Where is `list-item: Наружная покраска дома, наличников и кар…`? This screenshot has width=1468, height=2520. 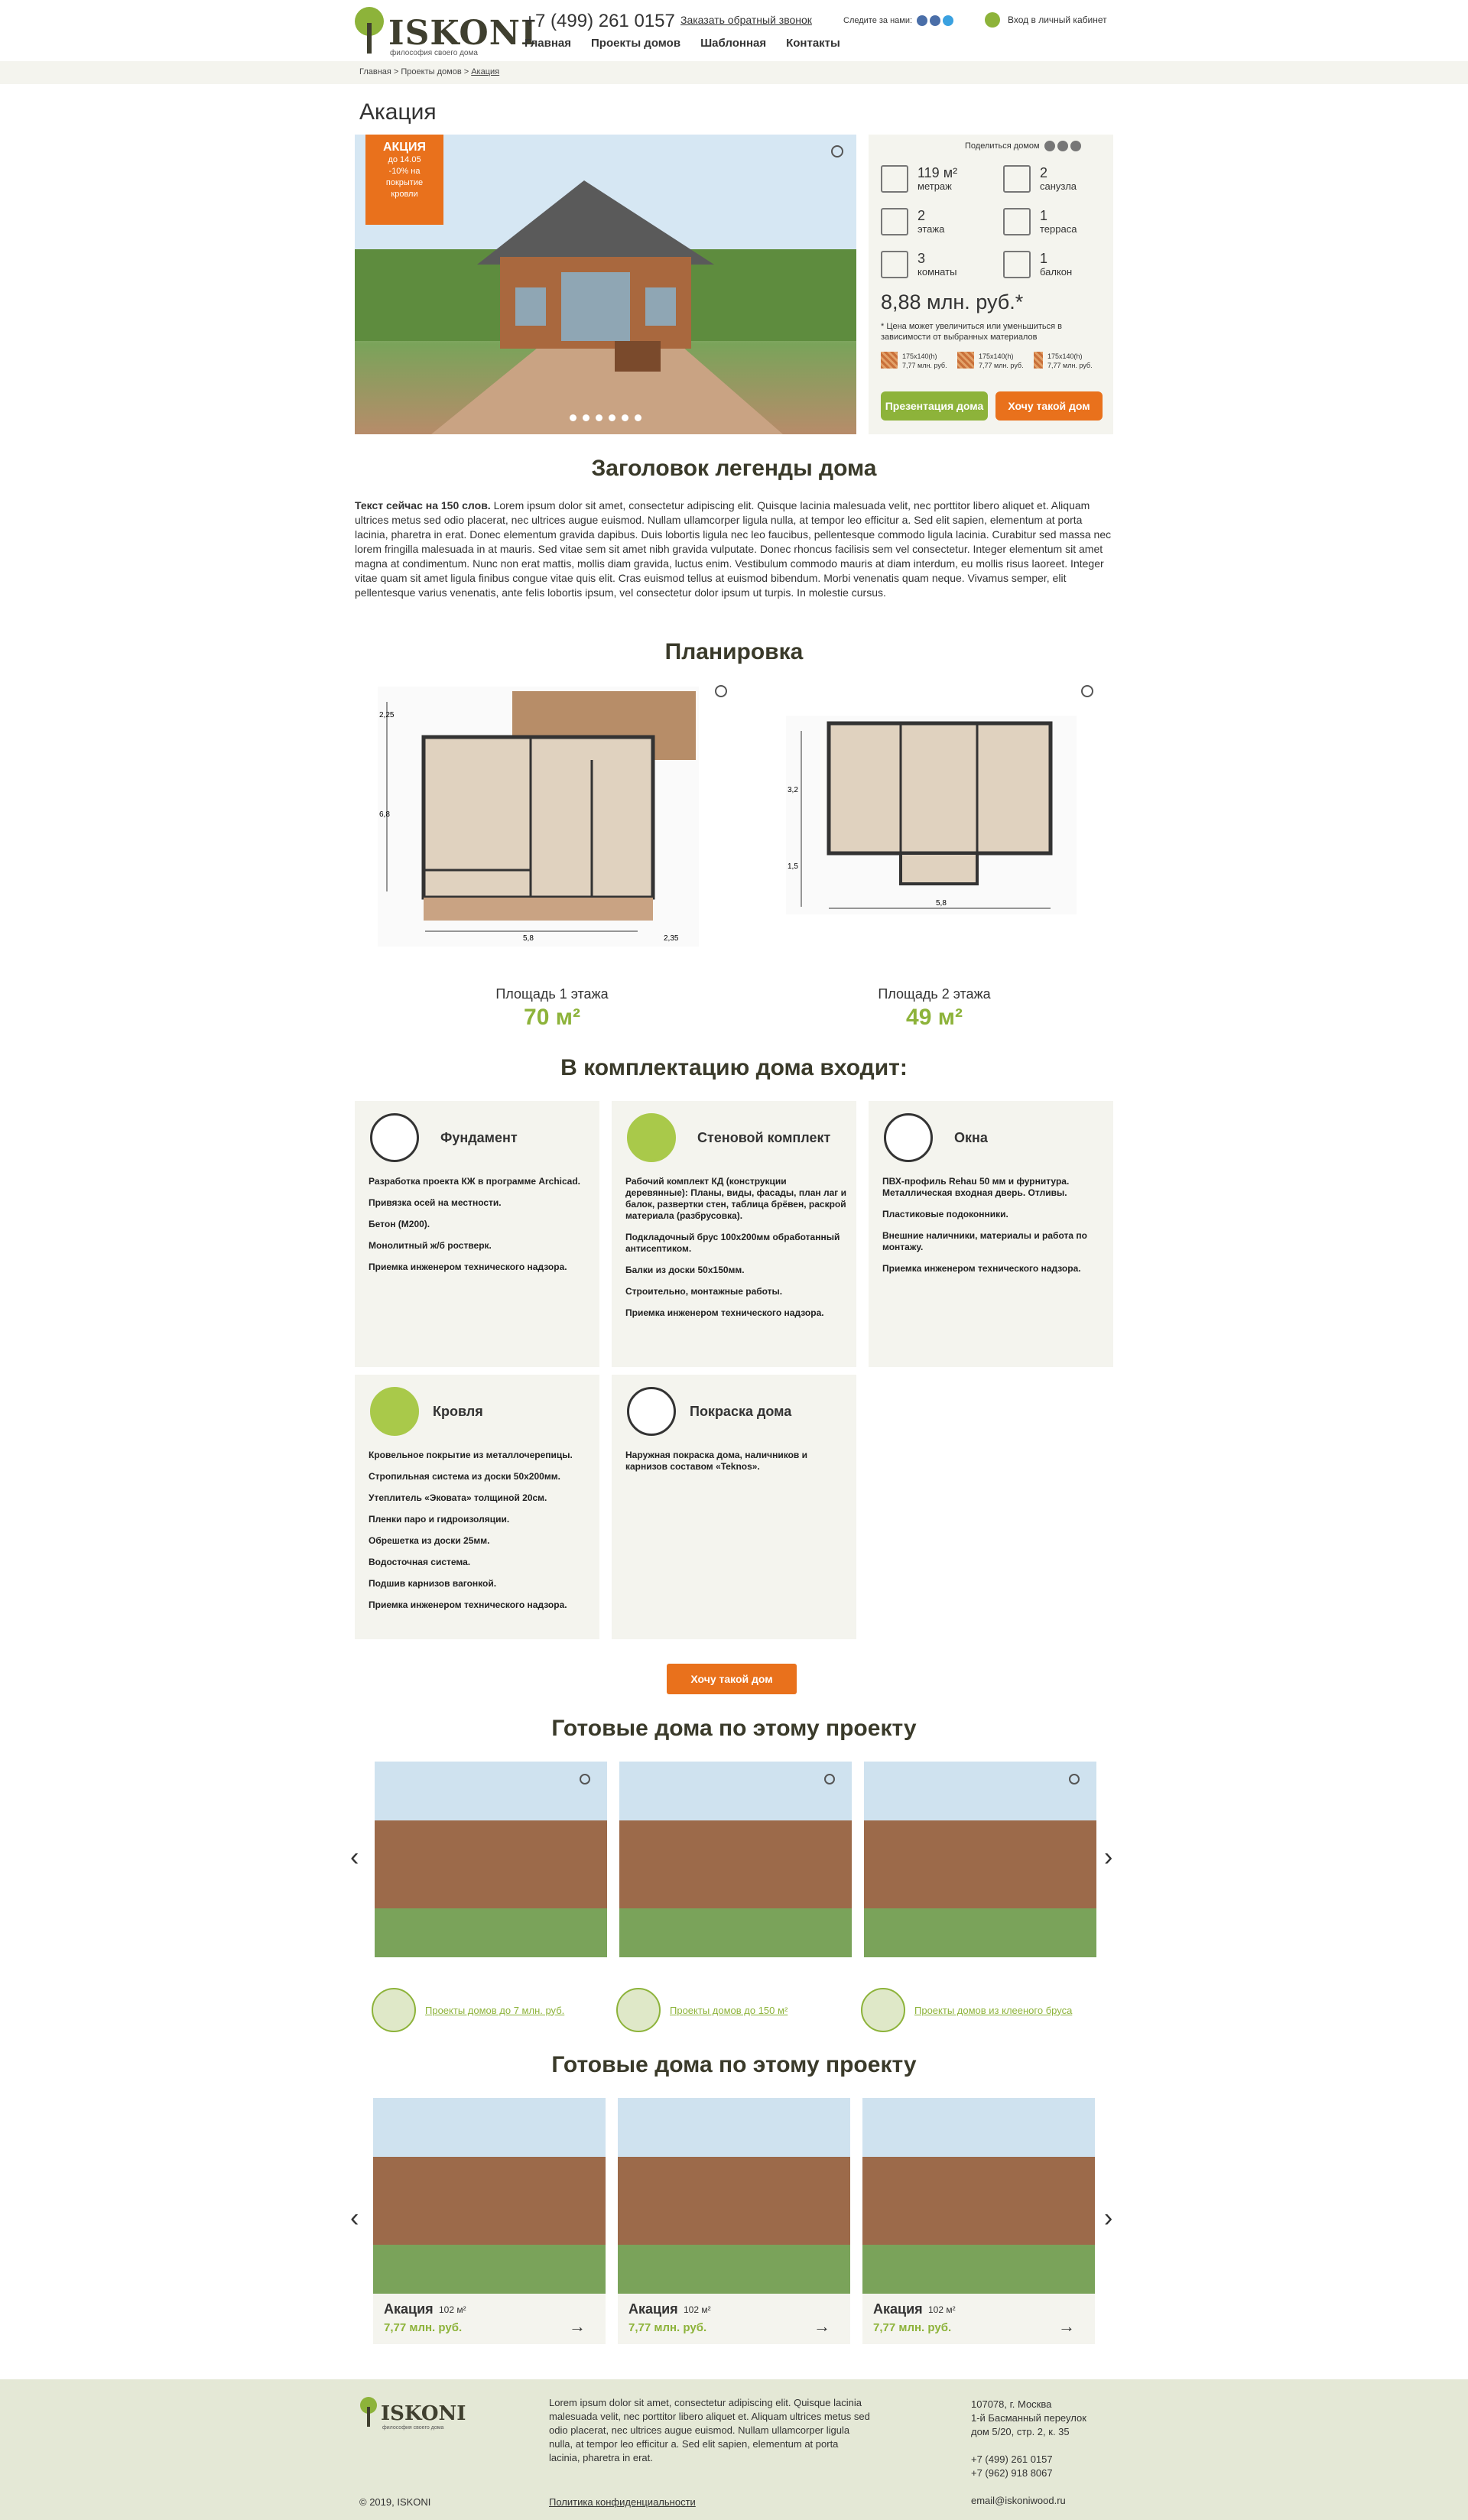
list-item: Наружная покраска дома, наличников и кар… is located at coordinates (716, 1461).